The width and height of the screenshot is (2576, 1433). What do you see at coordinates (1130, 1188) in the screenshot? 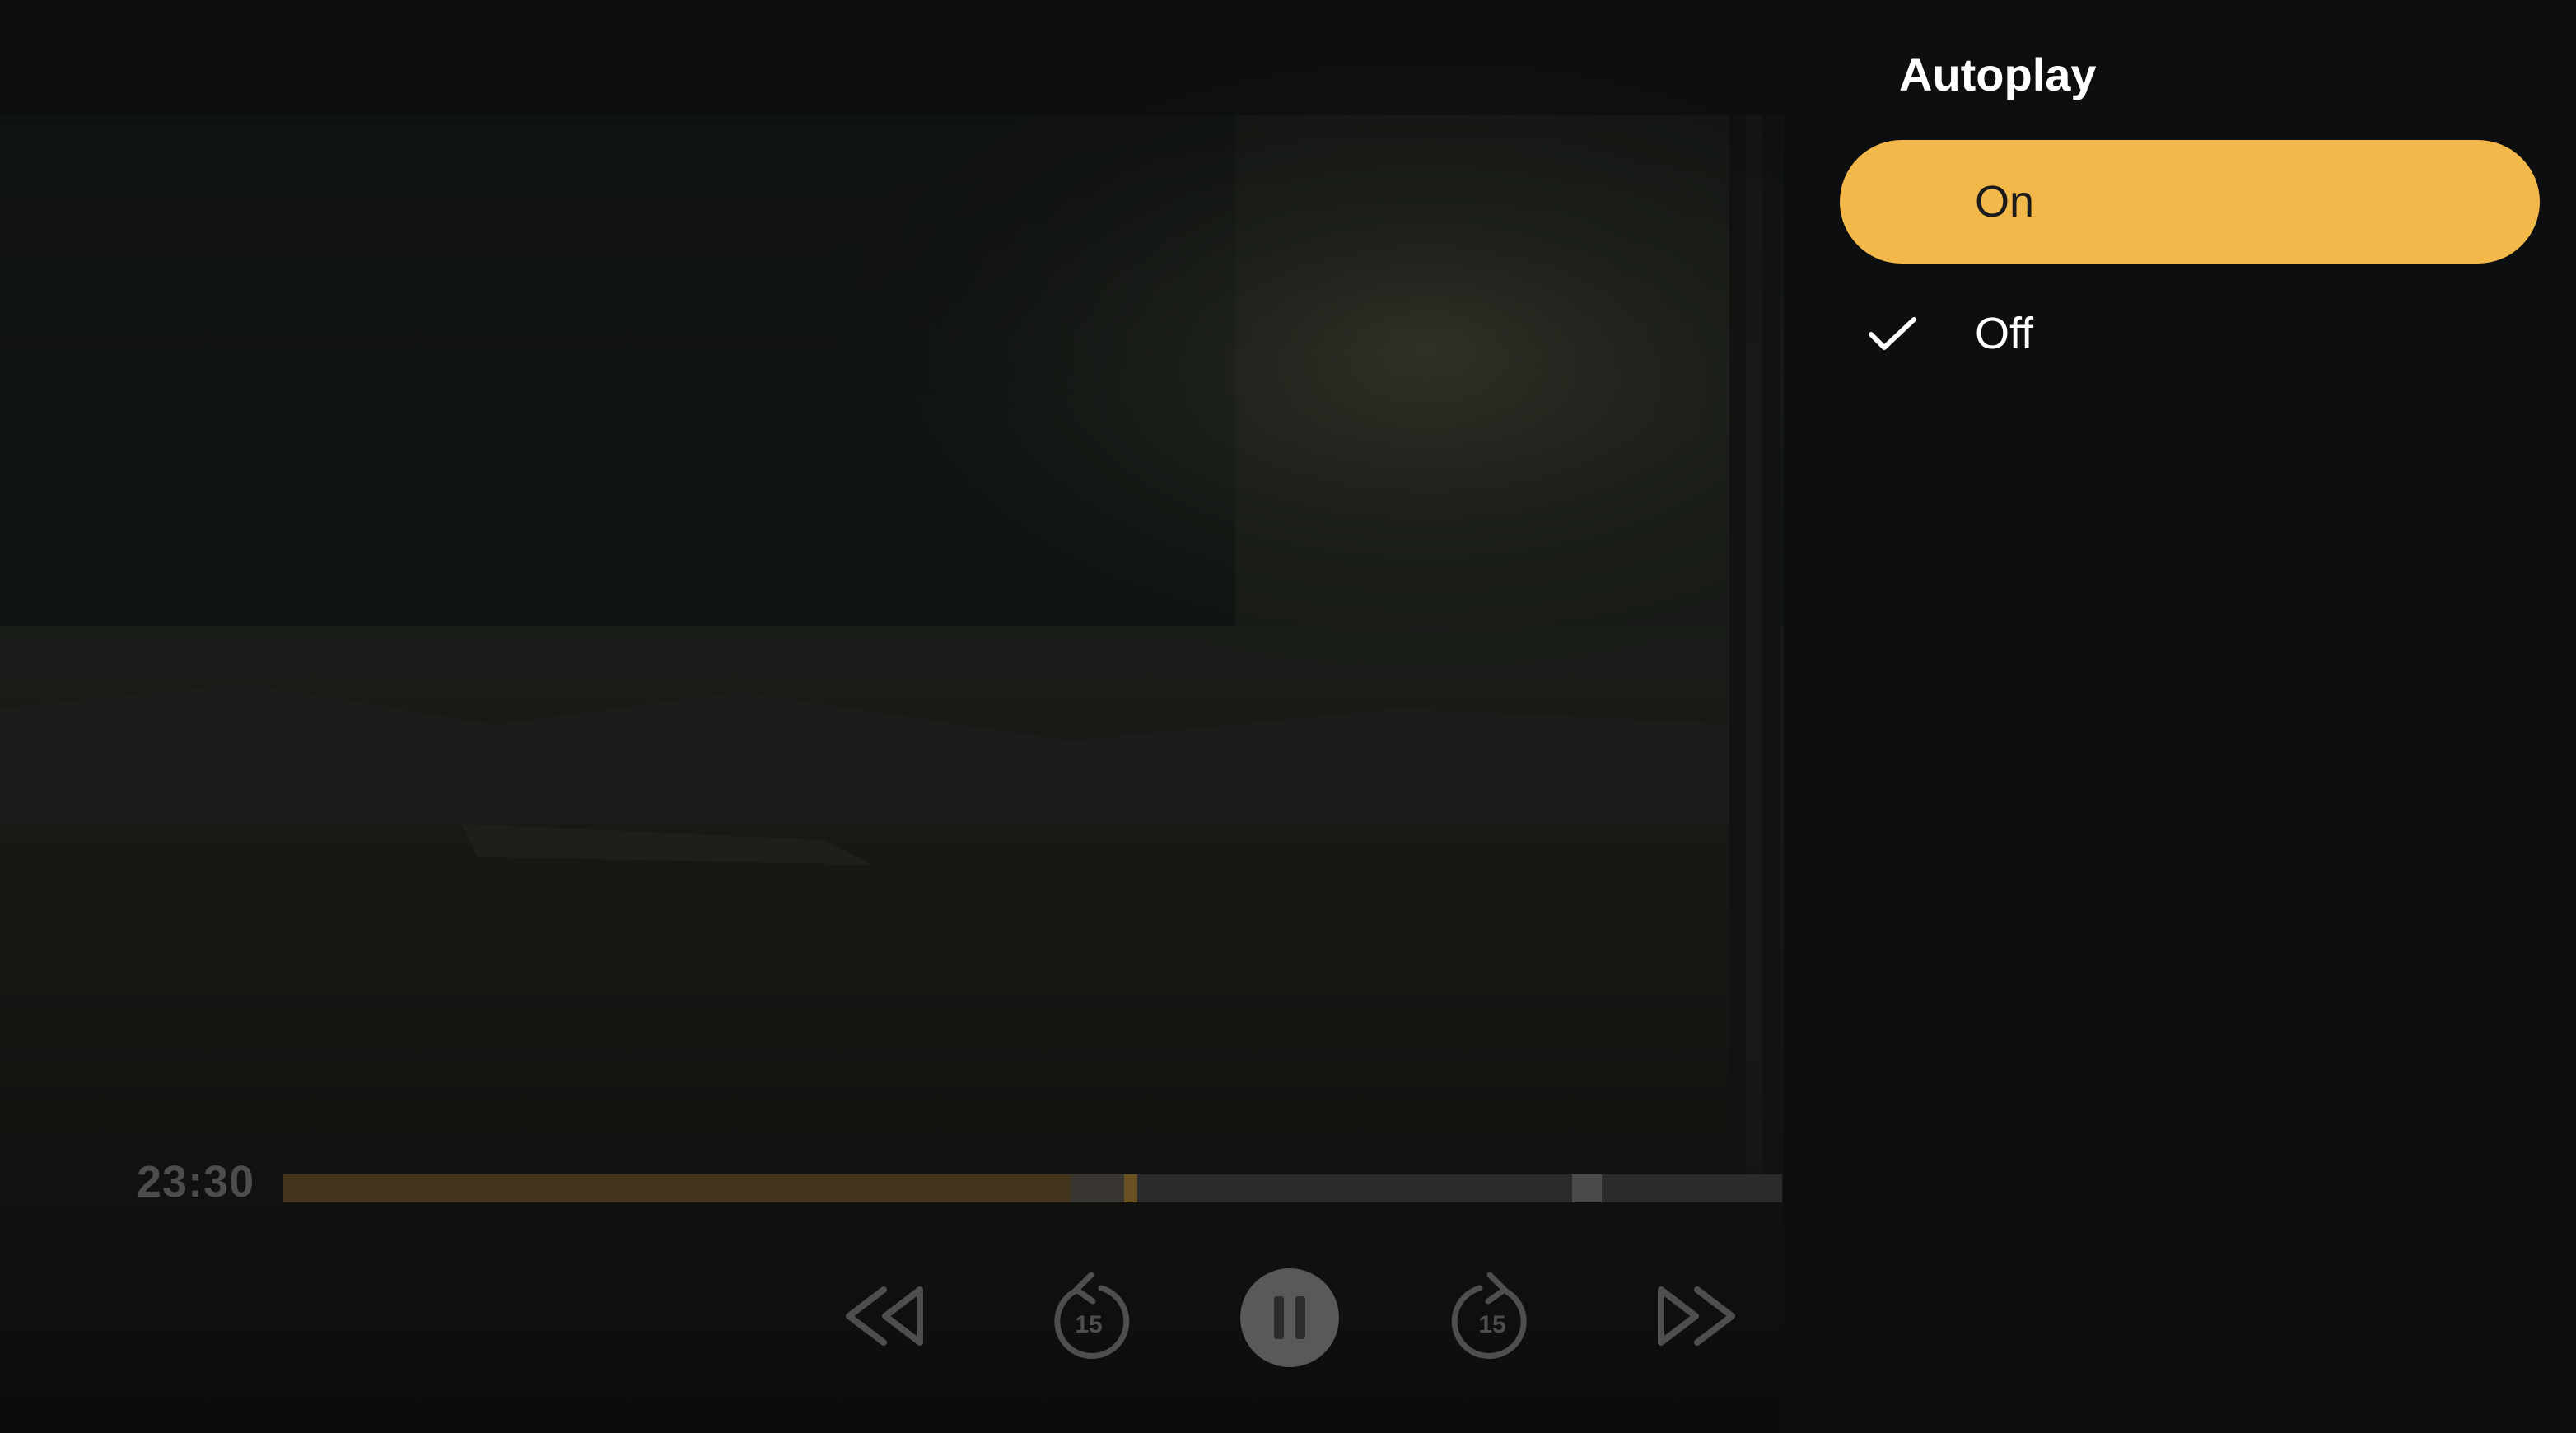
I see `seek-thumb` at bounding box center [1130, 1188].